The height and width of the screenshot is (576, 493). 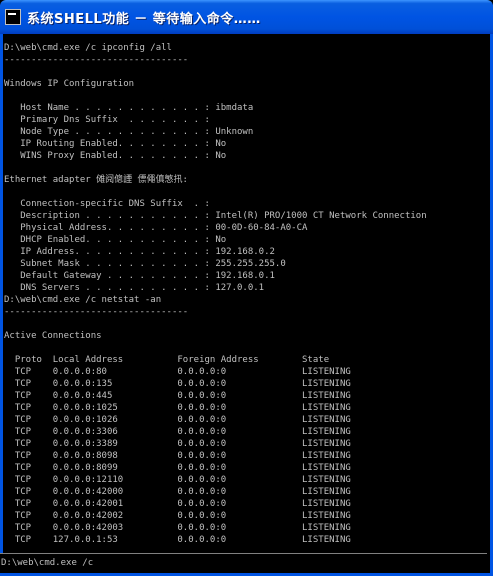 I want to click on output-line: TCP 0.0.0.0:8098 0.0.0.0:0 LISTENING, so click(x=177, y=456).